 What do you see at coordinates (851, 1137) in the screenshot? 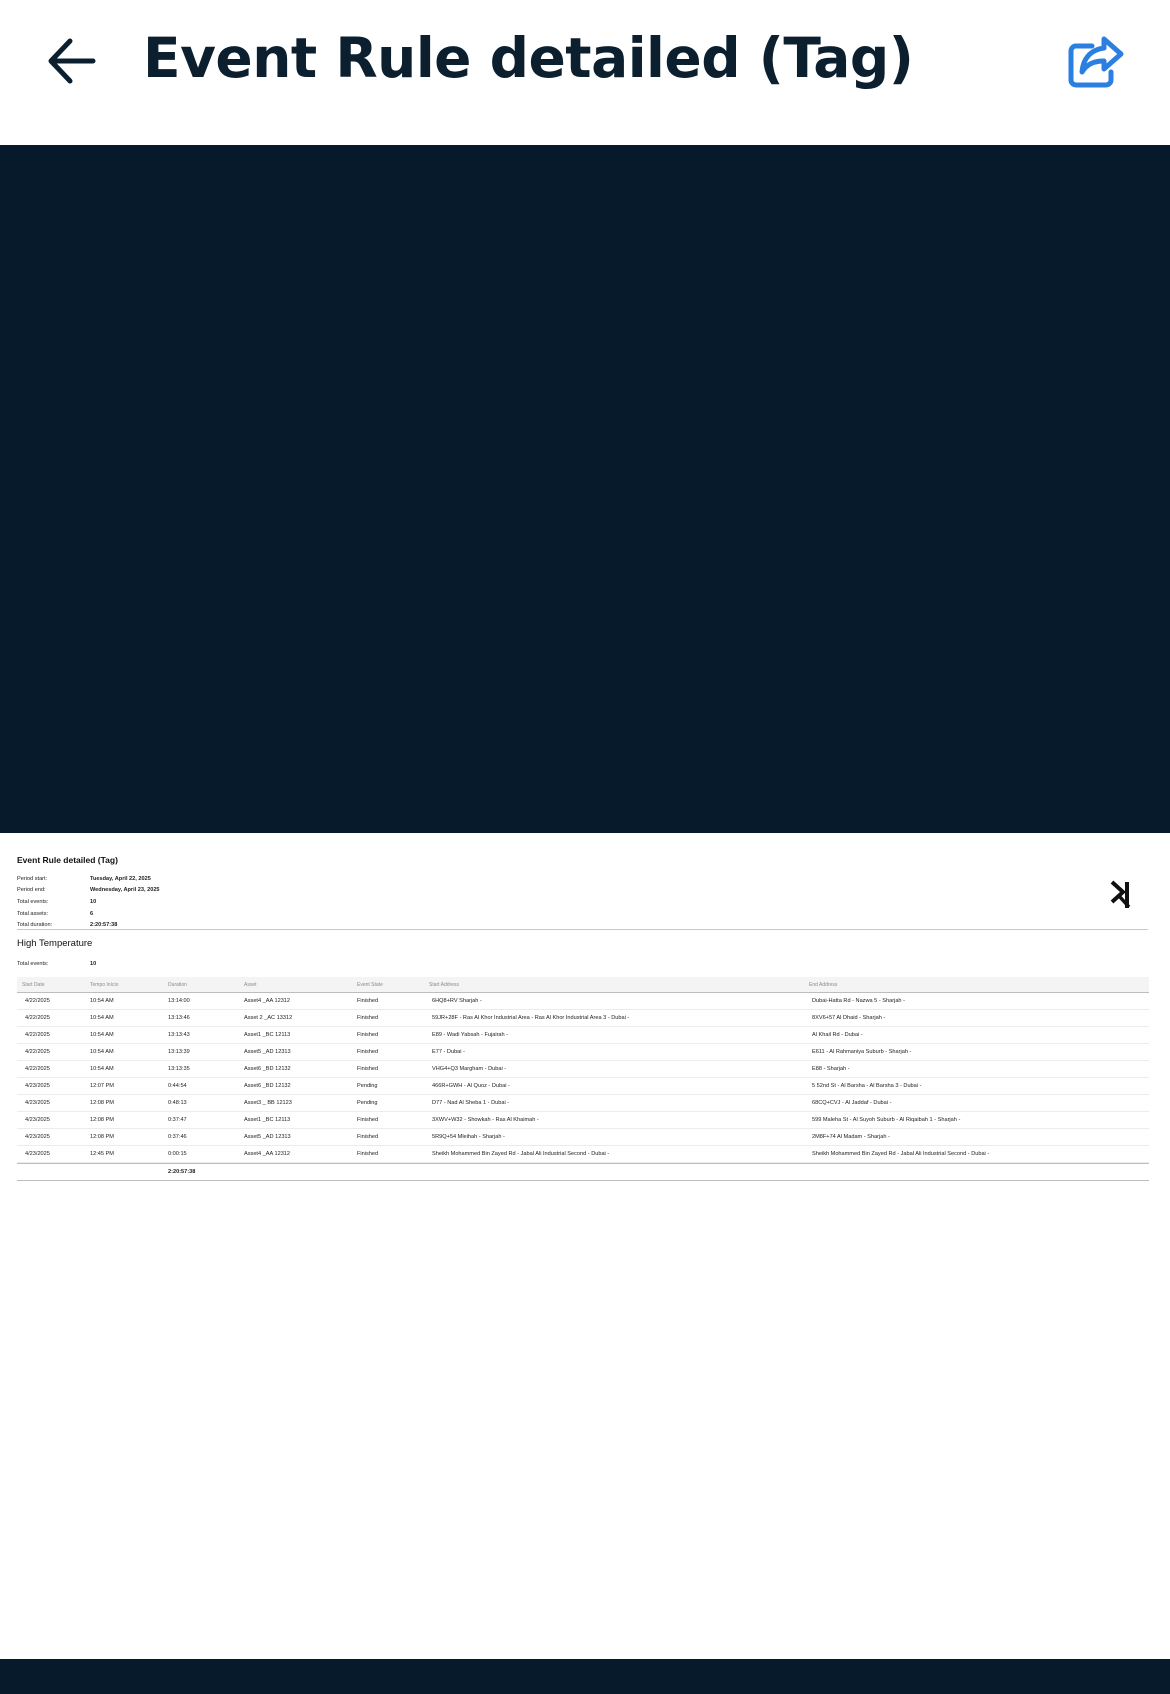
I see `cell-end-address: 2M8F+74 Al Madam - Sharjah -` at bounding box center [851, 1137].